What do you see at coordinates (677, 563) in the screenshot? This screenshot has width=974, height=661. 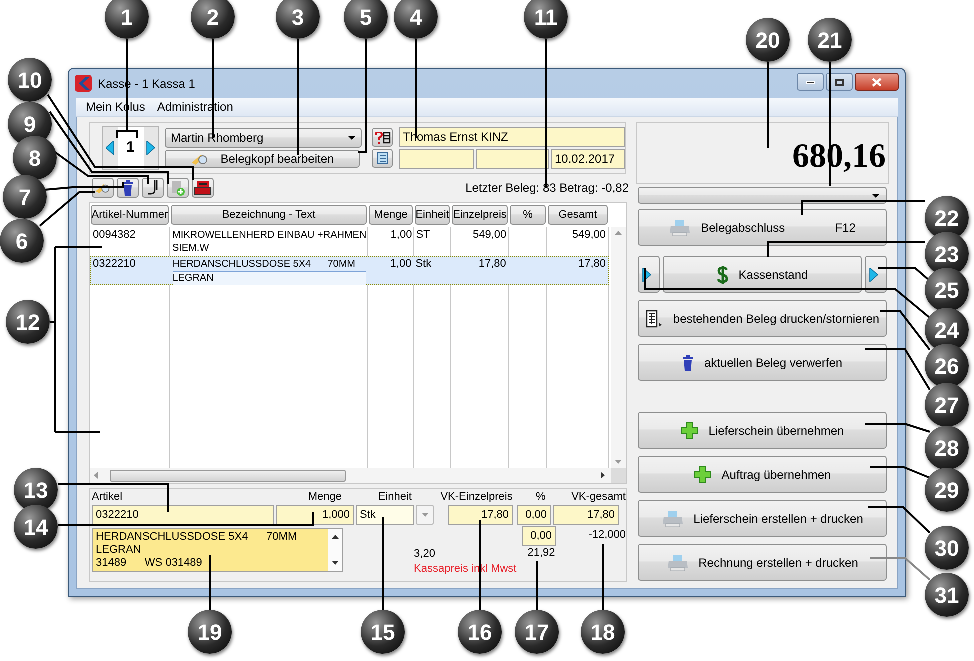 I see `printer-icon` at bounding box center [677, 563].